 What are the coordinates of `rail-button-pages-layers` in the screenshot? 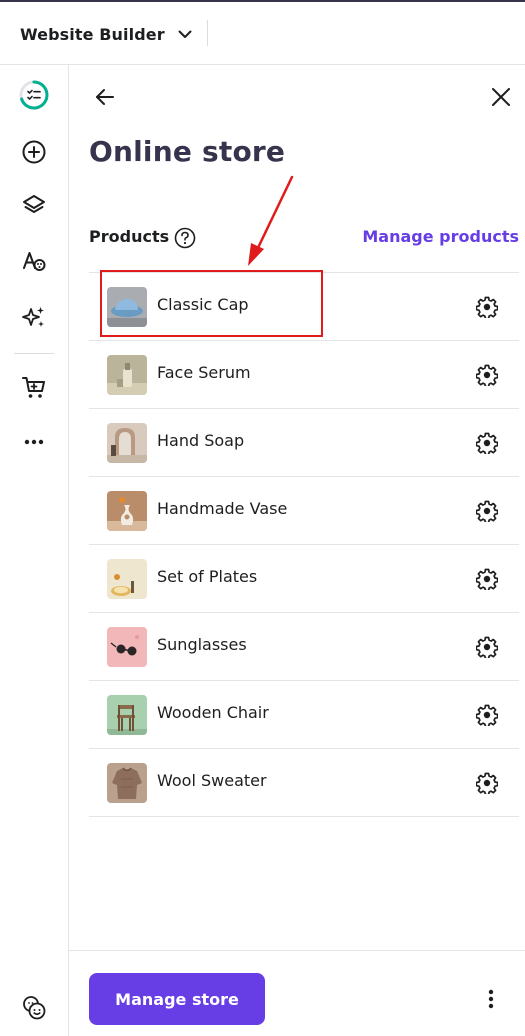 It's located at (34, 208).